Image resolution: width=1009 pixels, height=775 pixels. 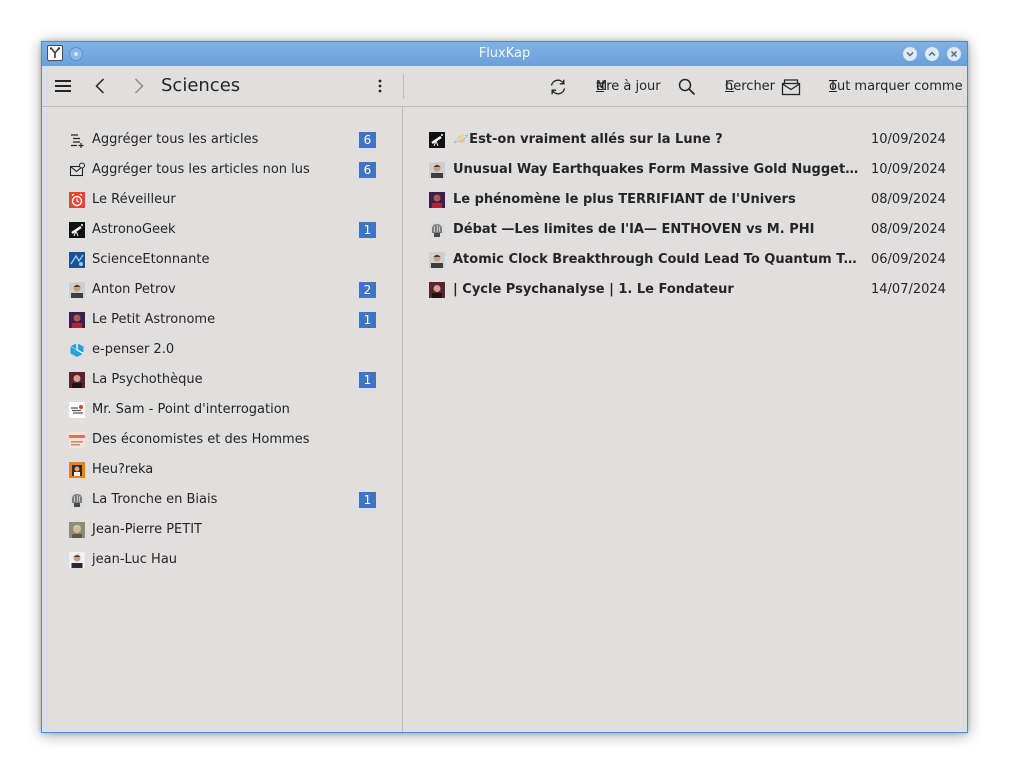 I want to click on feed-item-la-psychotheque: La Psychothèque 1, so click(x=224, y=380).